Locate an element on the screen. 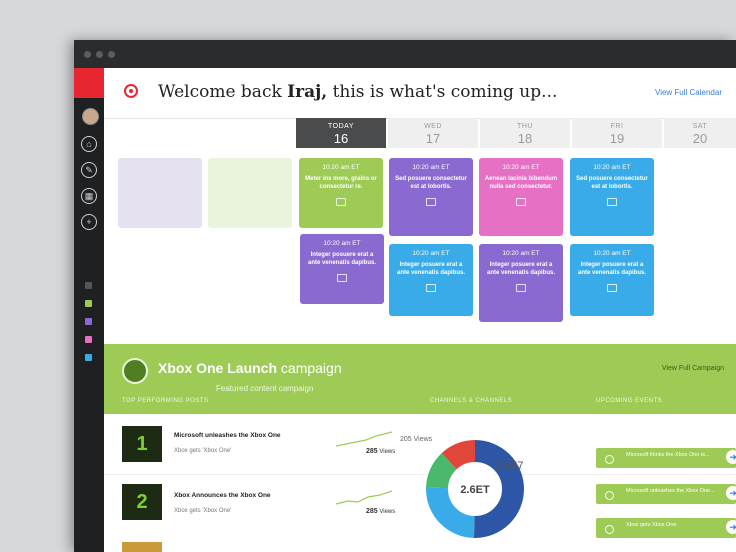 This screenshot has height=552, width=736. post-rank: 2 is located at coordinates (142, 502).